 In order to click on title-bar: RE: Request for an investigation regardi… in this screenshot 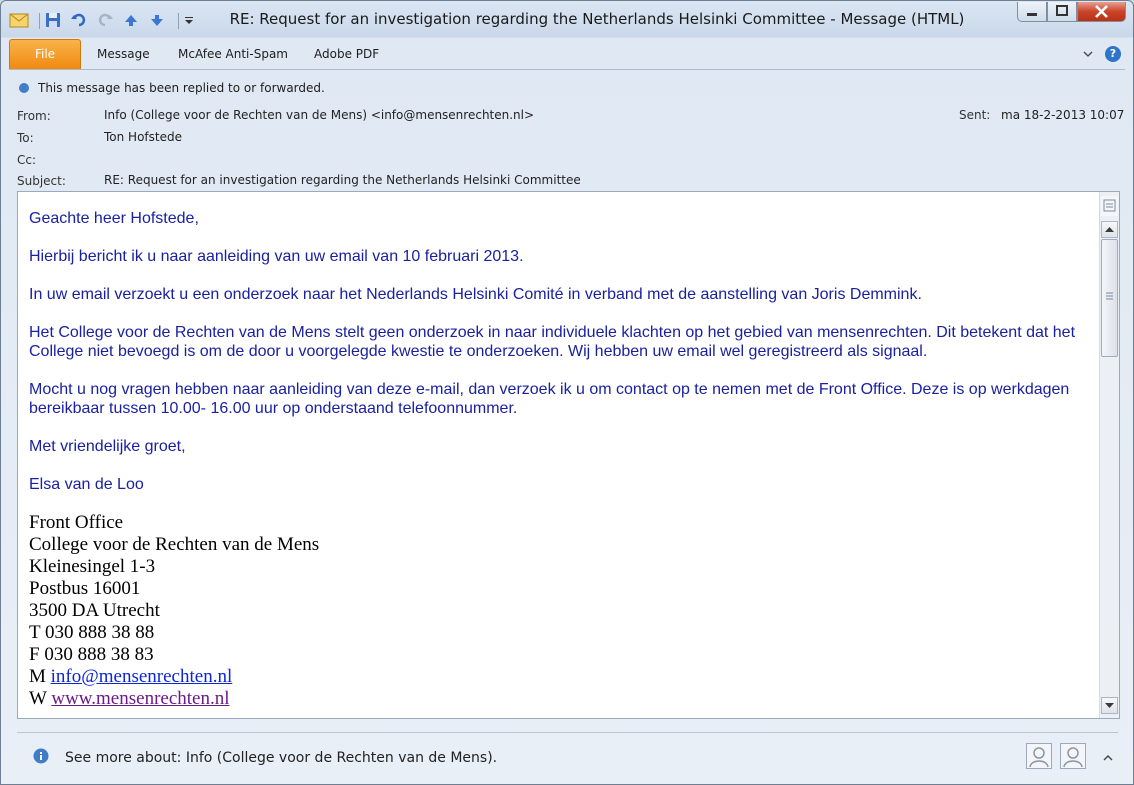, I will do `click(567, 19)`.